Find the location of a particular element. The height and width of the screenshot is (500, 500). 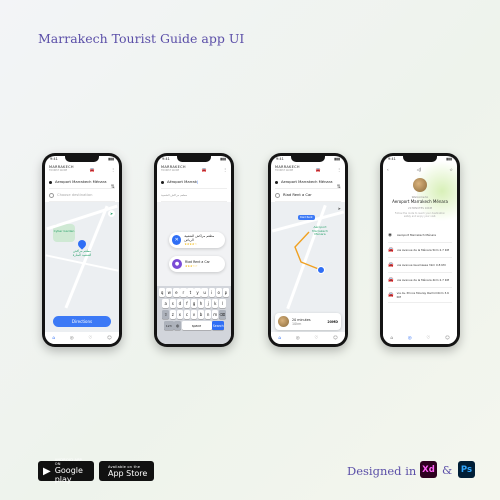

key-k: k is located at coordinates (215, 303).